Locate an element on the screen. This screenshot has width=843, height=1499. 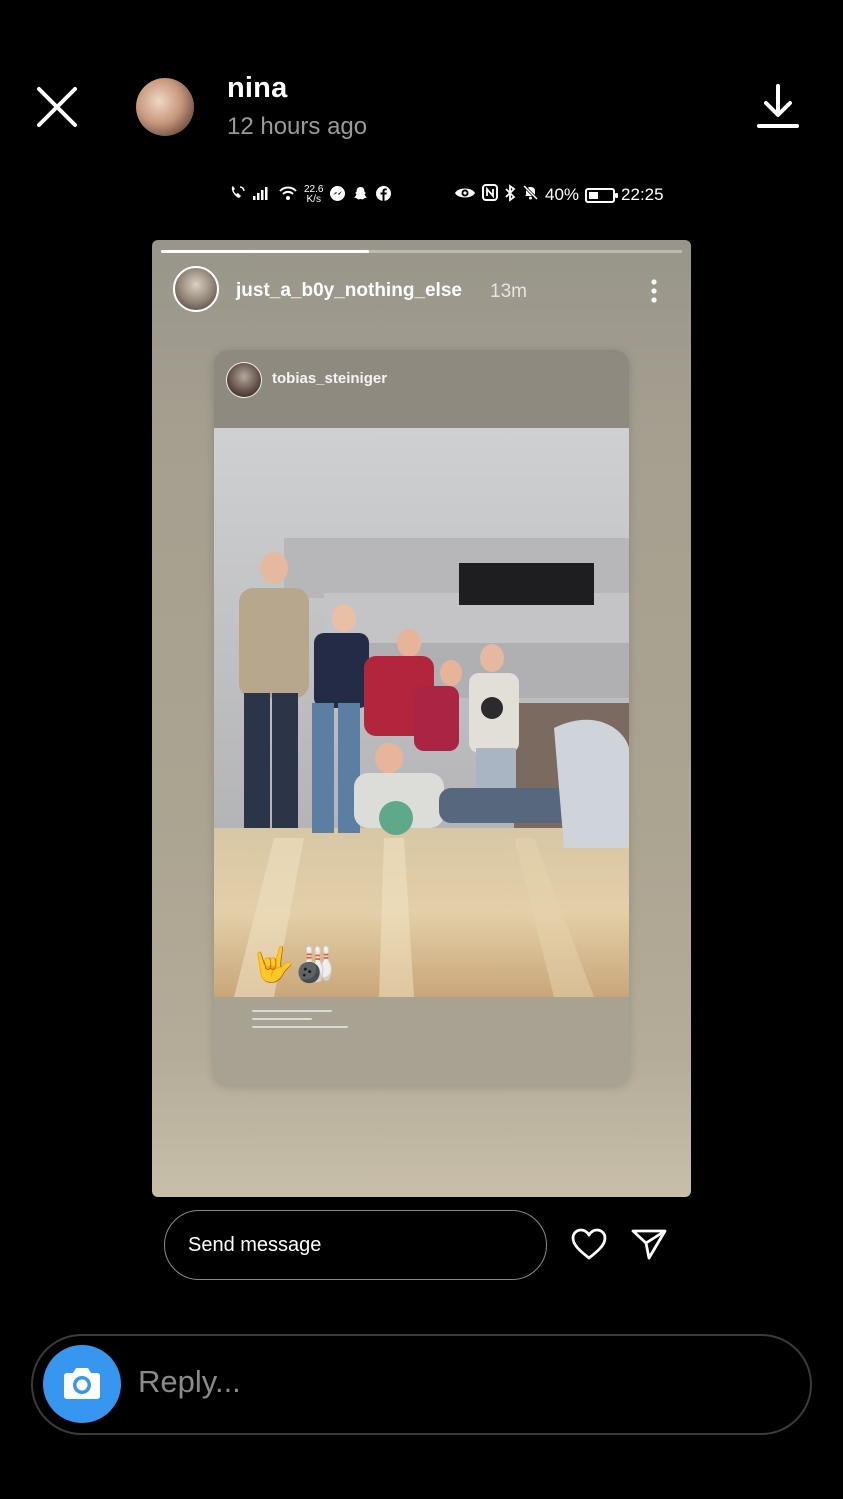
camera-icon is located at coordinates (82, 1383).